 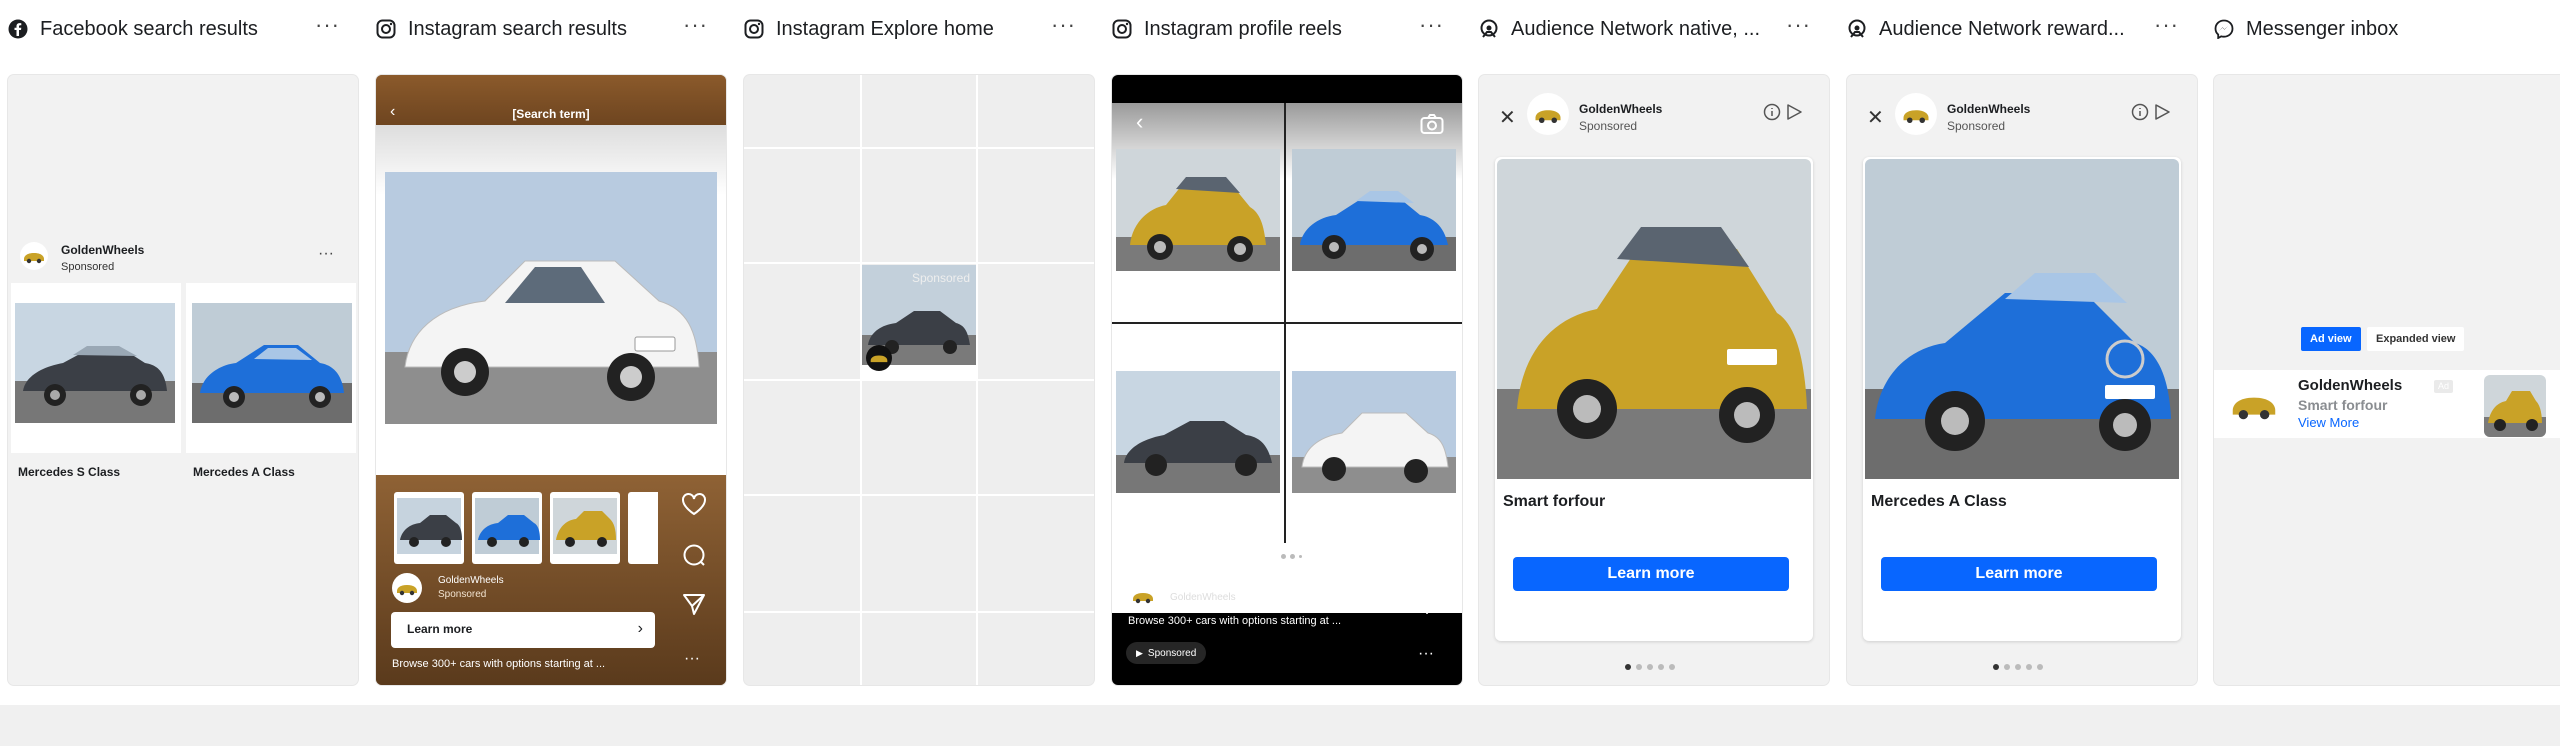 I want to click on preview-panel: Sponsored, so click(x=919, y=380).